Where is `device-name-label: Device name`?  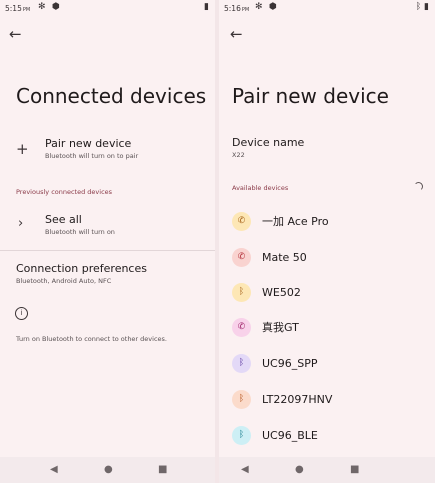 device-name-label: Device name is located at coordinates (268, 142).